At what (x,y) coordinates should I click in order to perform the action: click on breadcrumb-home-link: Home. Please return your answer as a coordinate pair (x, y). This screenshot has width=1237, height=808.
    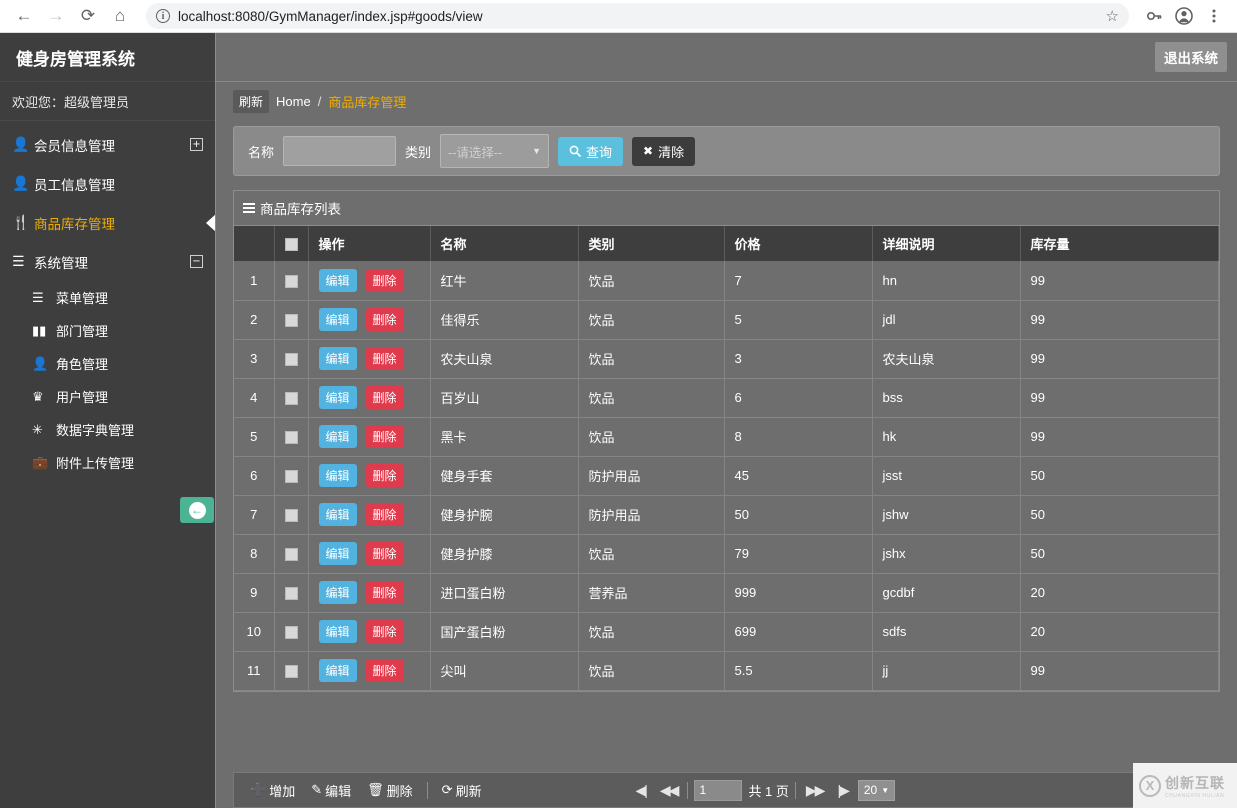
    Looking at the image, I should click on (293, 101).